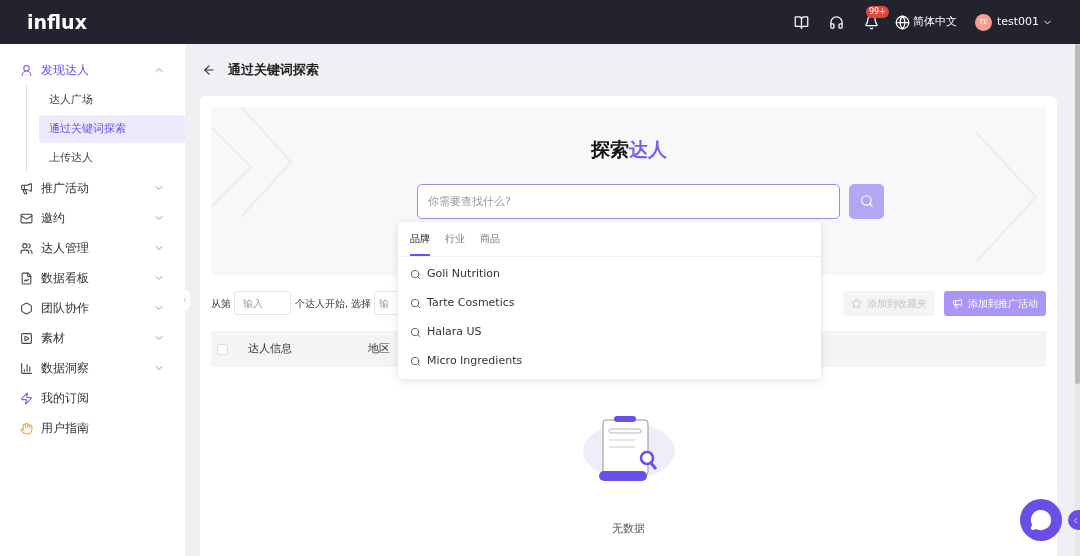 Image resolution: width=1080 pixels, height=556 pixels. What do you see at coordinates (628, 529) in the screenshot?
I see `empty-state-text: 无数据` at bounding box center [628, 529].